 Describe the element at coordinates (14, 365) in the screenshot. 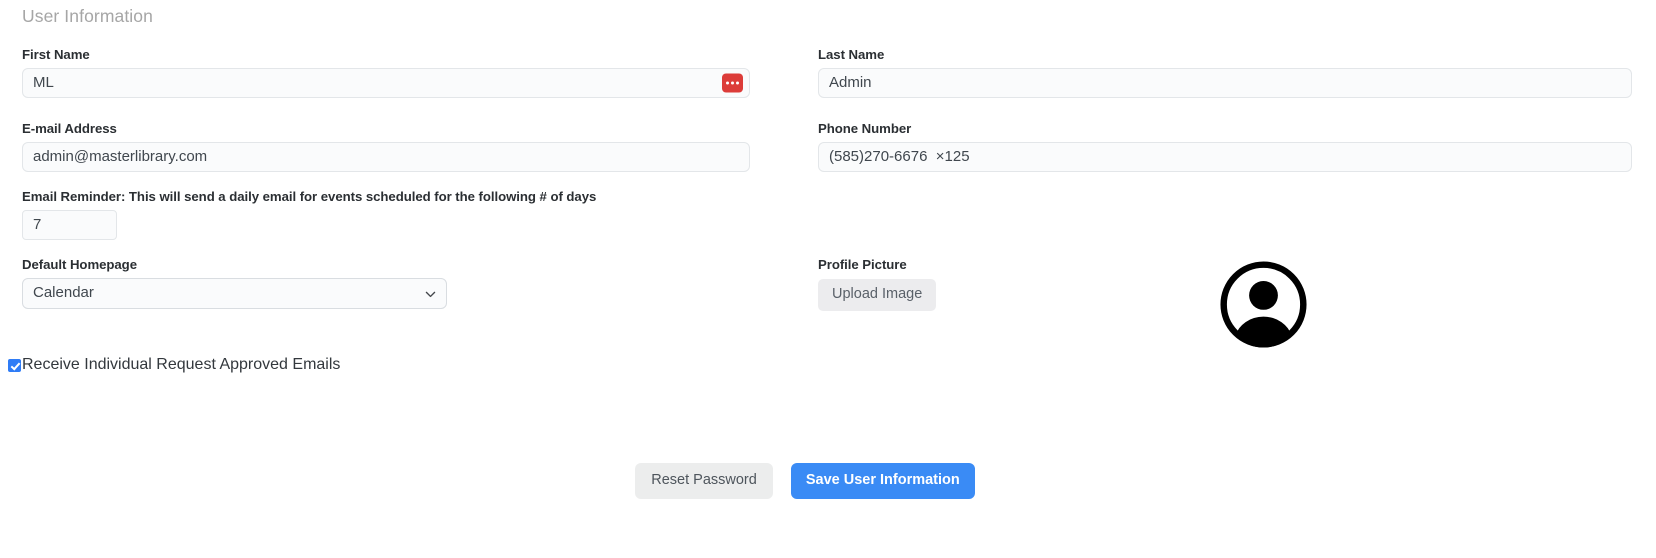

I see `receive-emails-checkbox` at that location.